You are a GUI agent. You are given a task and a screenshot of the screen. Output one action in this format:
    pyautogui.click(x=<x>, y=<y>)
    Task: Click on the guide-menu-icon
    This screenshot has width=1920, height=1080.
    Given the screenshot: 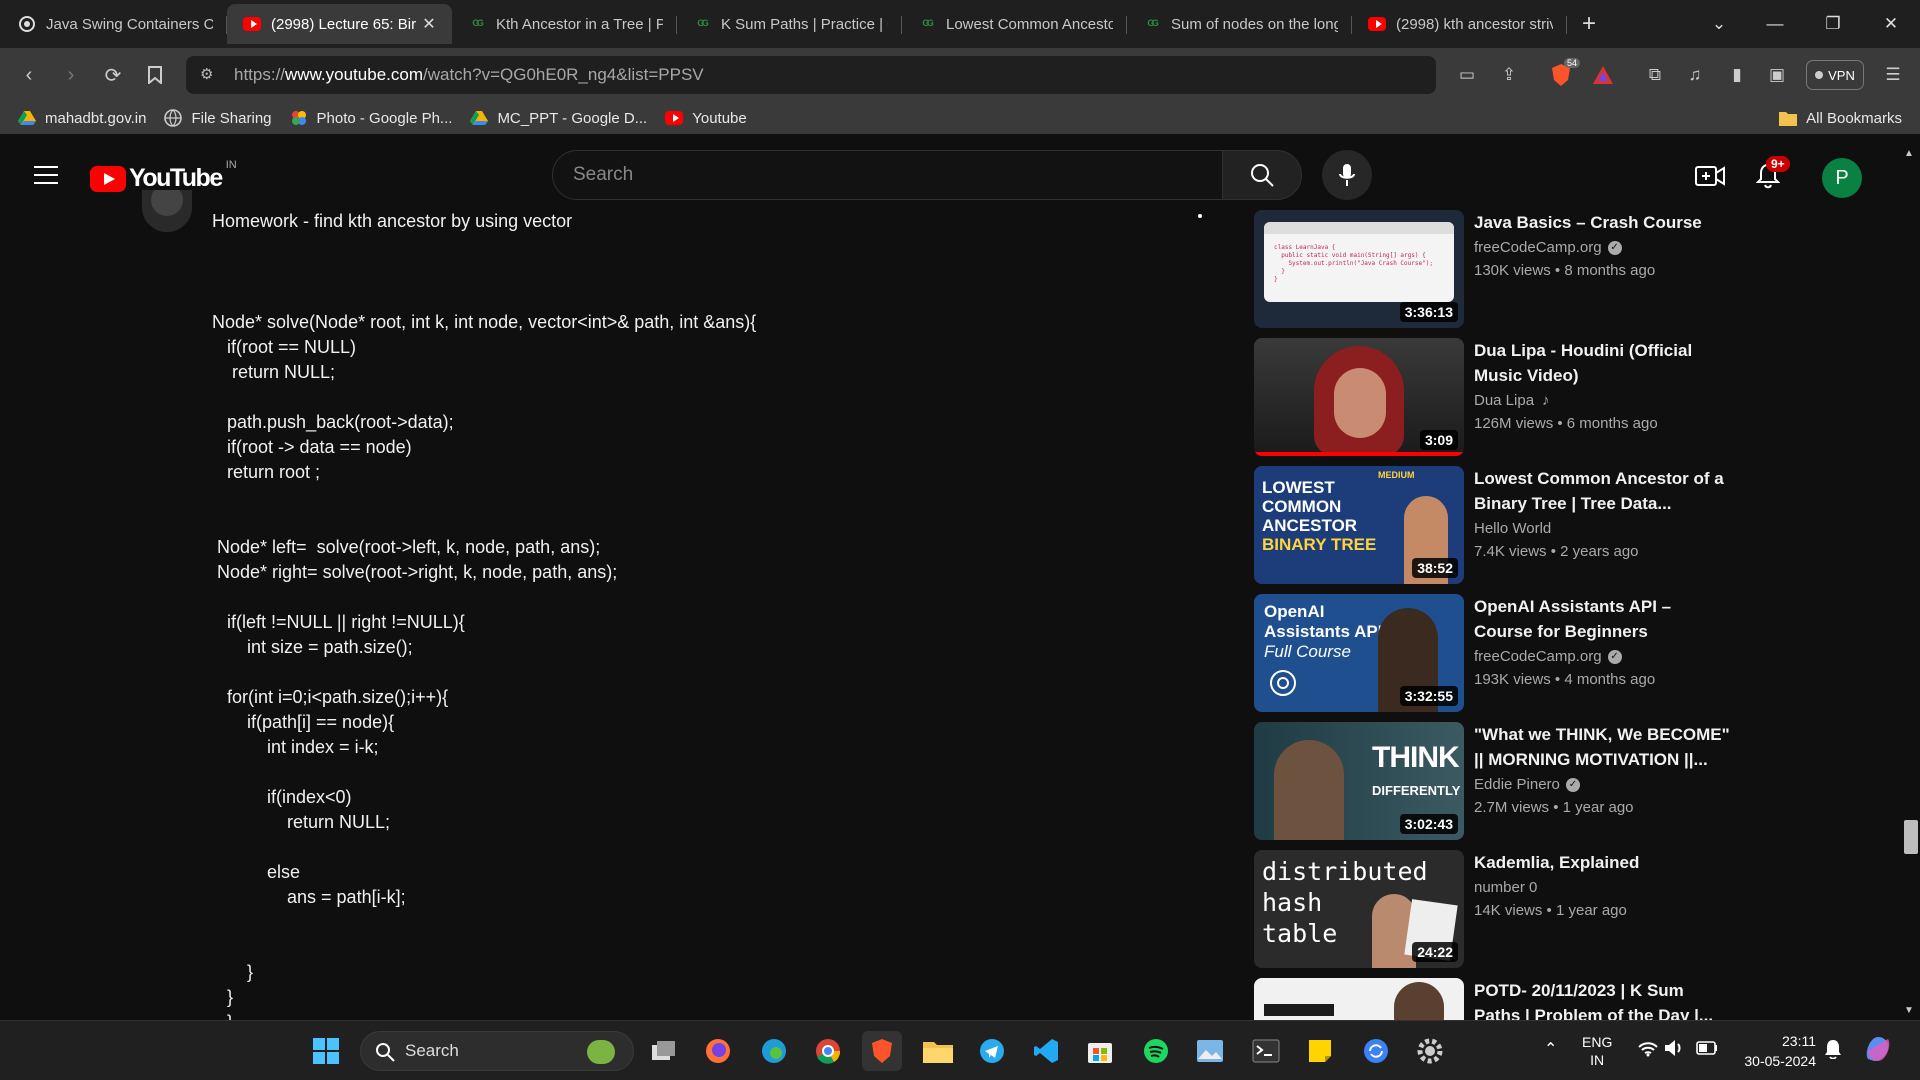 What is the action you would take?
    pyautogui.click(x=46, y=176)
    